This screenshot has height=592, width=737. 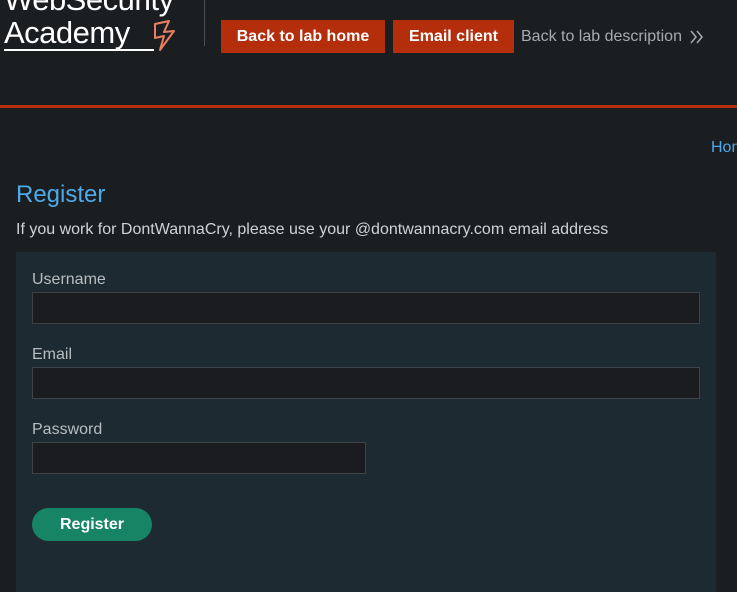 What do you see at coordinates (199, 458) in the screenshot?
I see `password-input` at bounding box center [199, 458].